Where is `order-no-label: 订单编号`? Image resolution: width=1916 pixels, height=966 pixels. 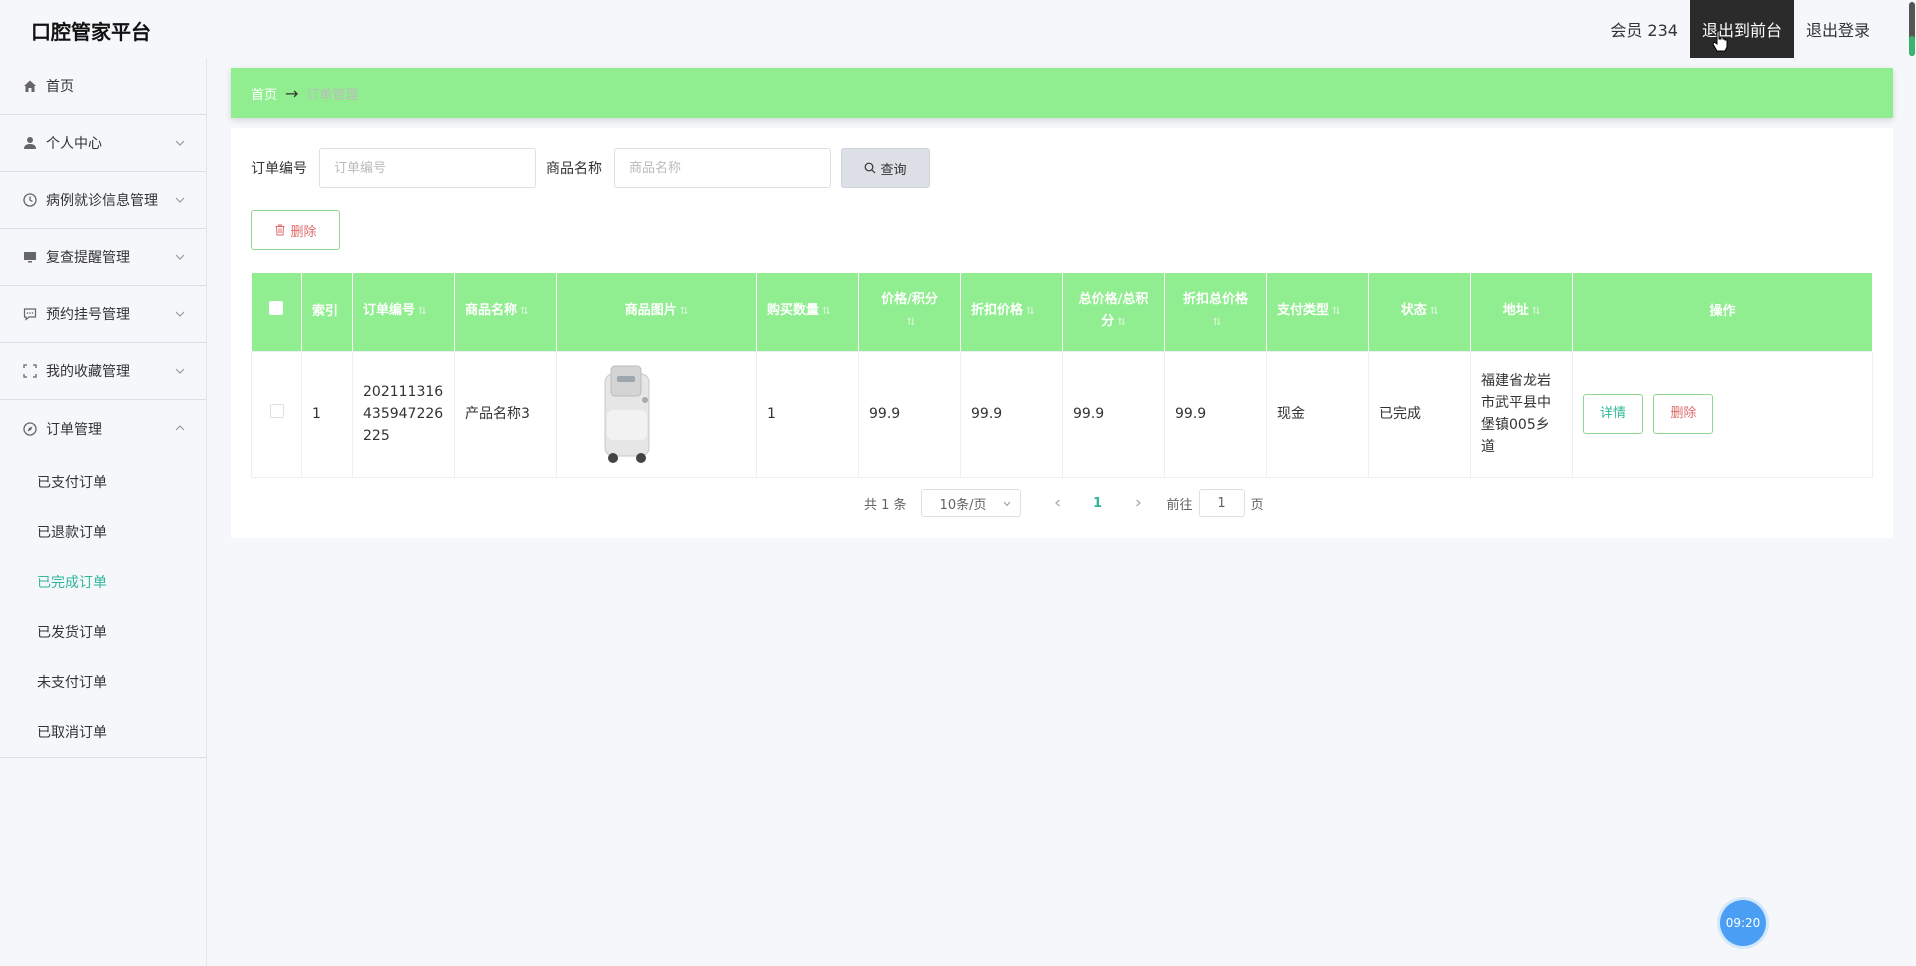
order-no-label: 订单编号 is located at coordinates (279, 169).